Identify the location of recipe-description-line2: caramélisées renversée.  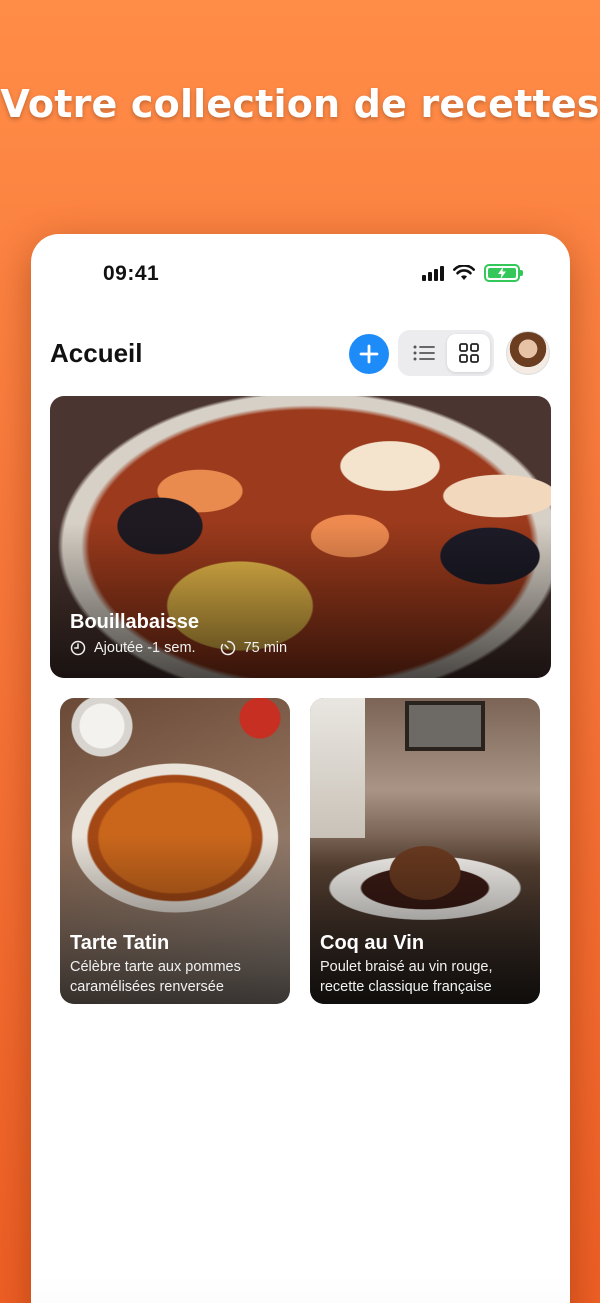
(147, 987).